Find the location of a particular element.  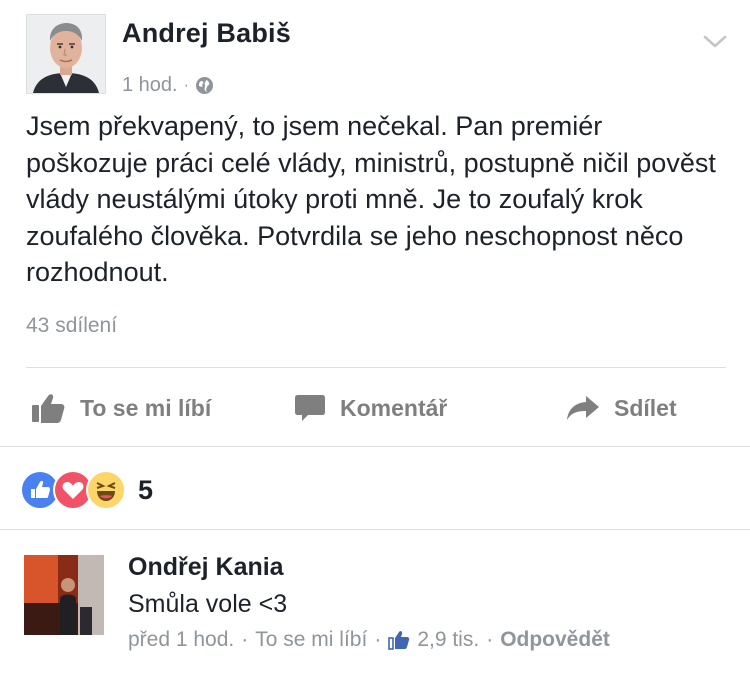

share-arrow-icon is located at coordinates (583, 408).